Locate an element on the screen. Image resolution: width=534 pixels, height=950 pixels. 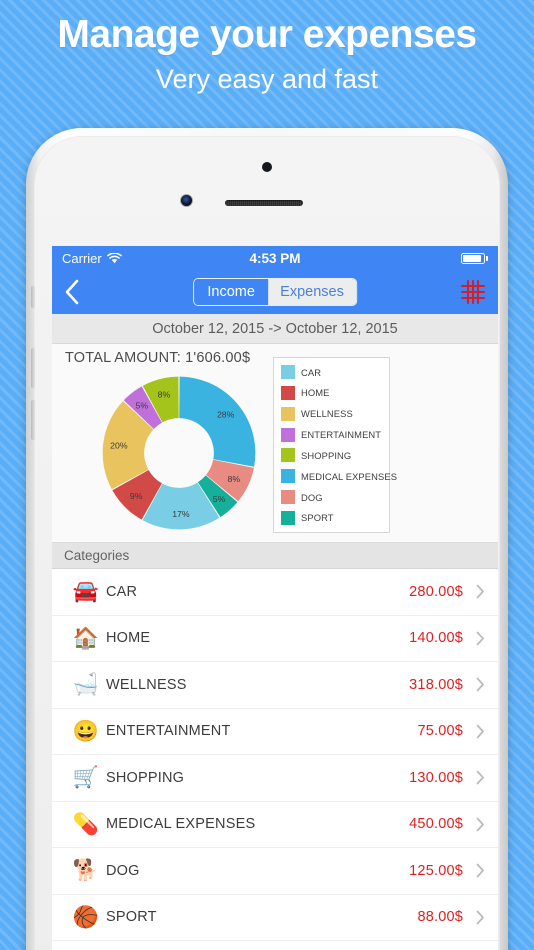
category-row: 🚘 CAR 280.00$ is located at coordinates (275, 592).